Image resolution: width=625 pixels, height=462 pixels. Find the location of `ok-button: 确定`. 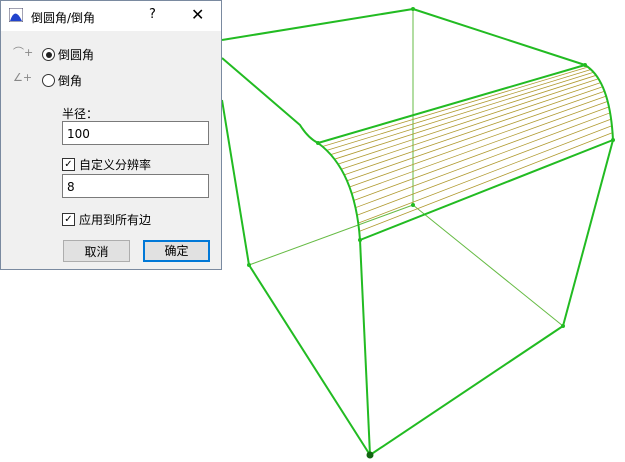

ok-button: 确定 is located at coordinates (176, 251).